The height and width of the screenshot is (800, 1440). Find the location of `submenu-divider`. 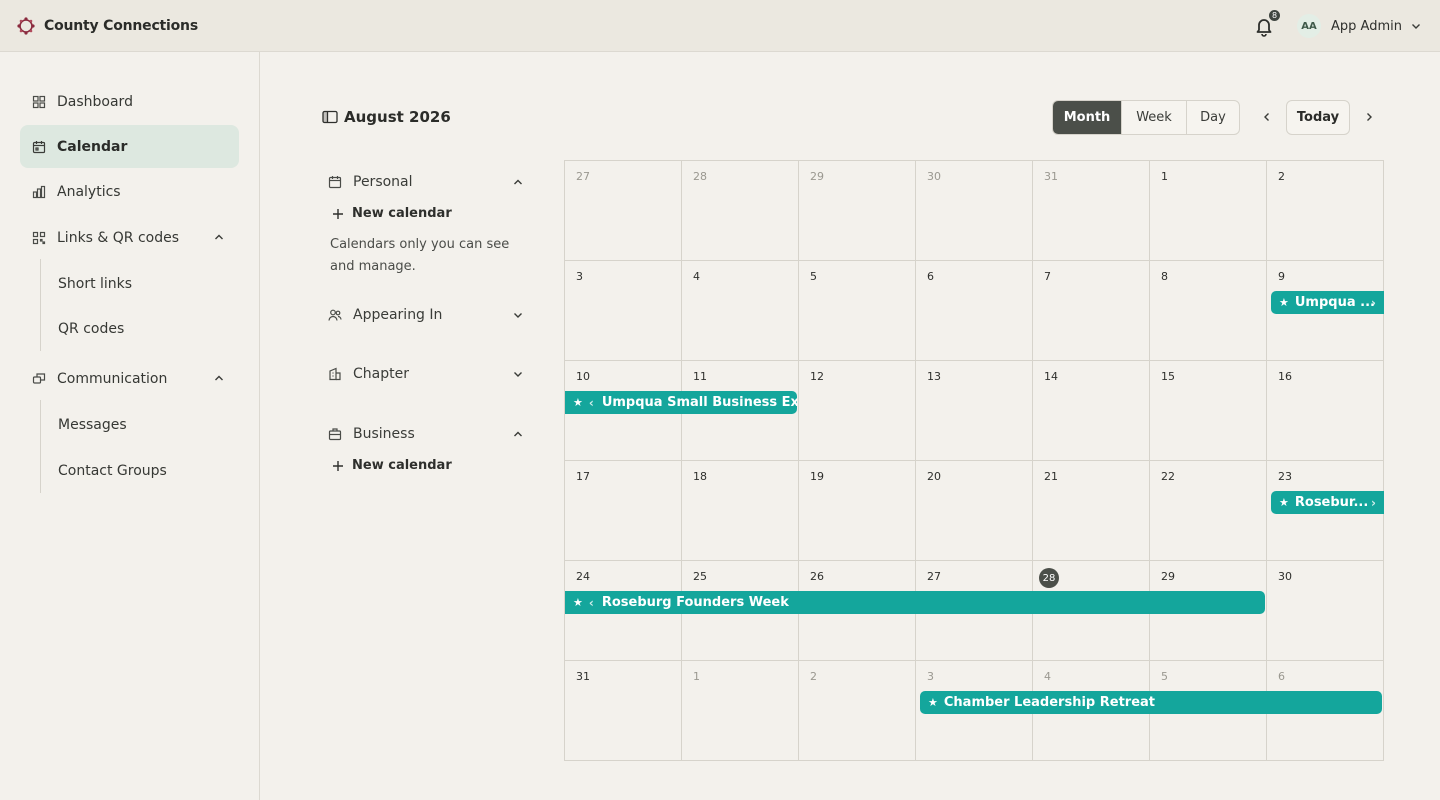

submenu-divider is located at coordinates (40, 446).